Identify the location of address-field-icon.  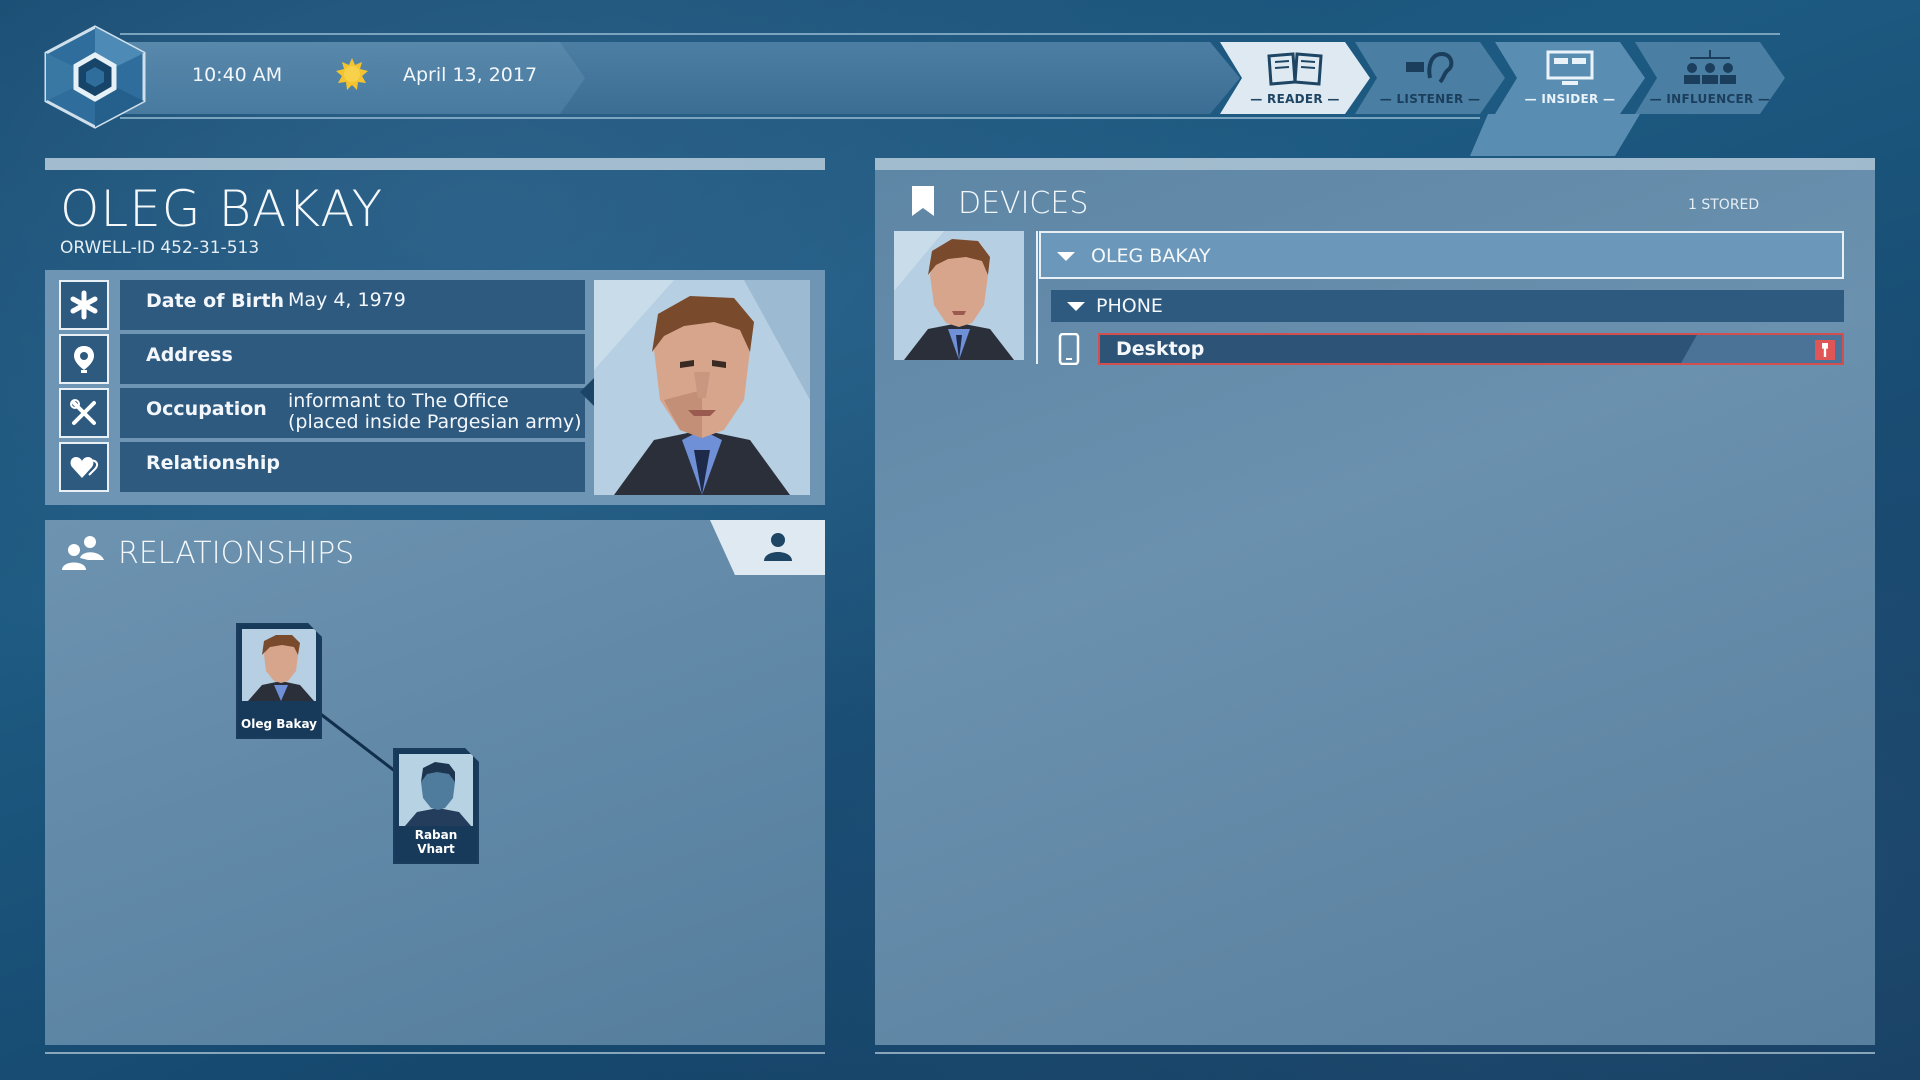
(84, 359).